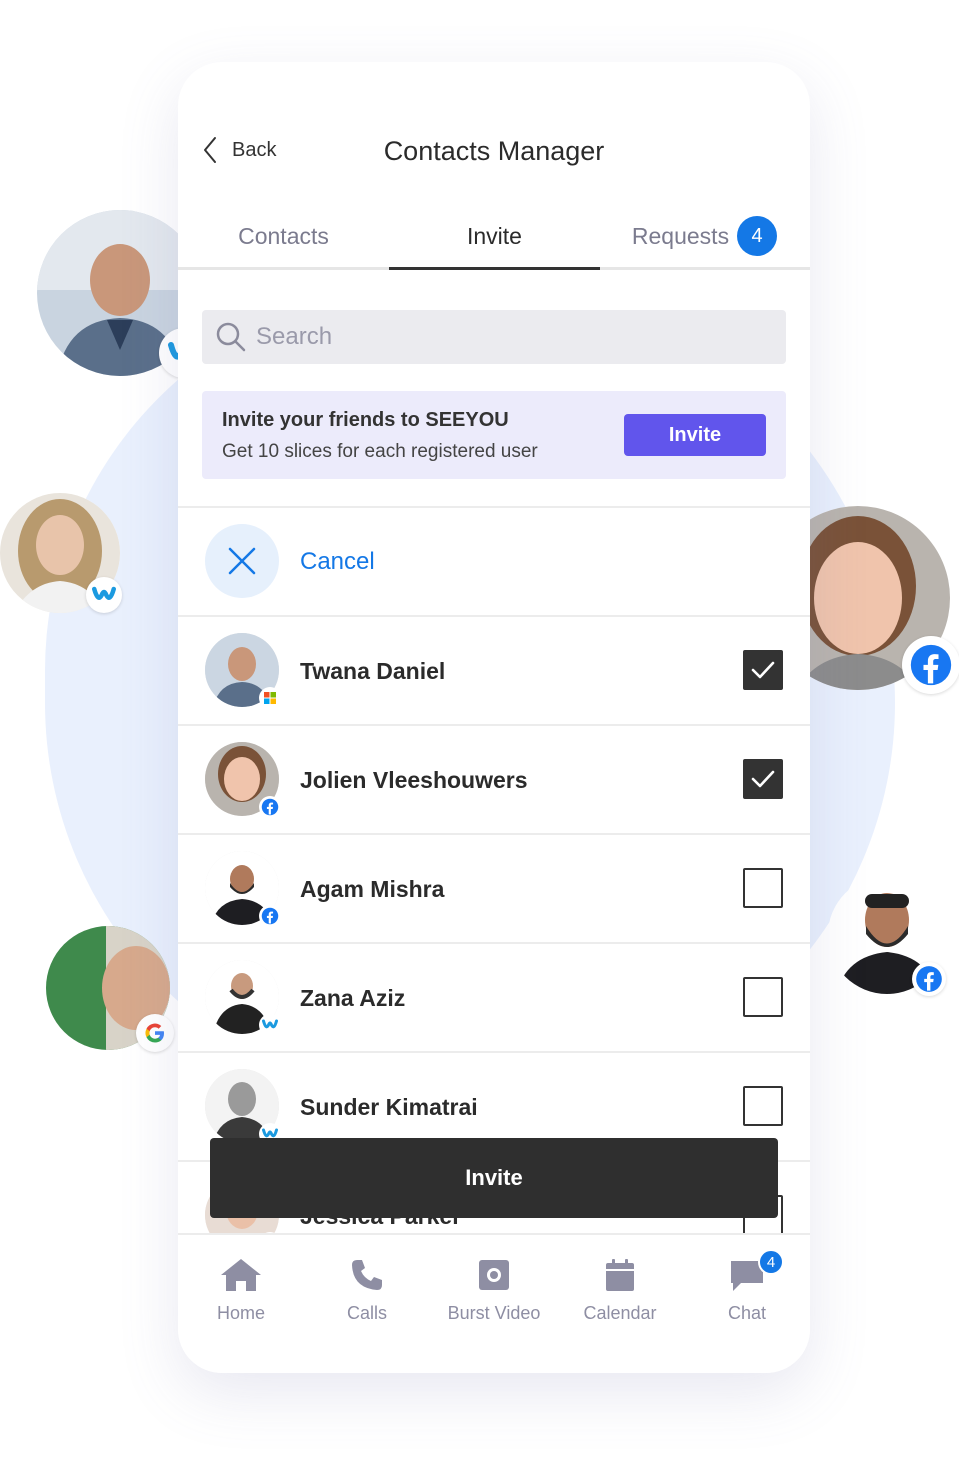 This screenshot has height=1482, width=959. Describe the element at coordinates (372, 889) in the screenshot. I see `contact-name: Agam Mishra` at that location.